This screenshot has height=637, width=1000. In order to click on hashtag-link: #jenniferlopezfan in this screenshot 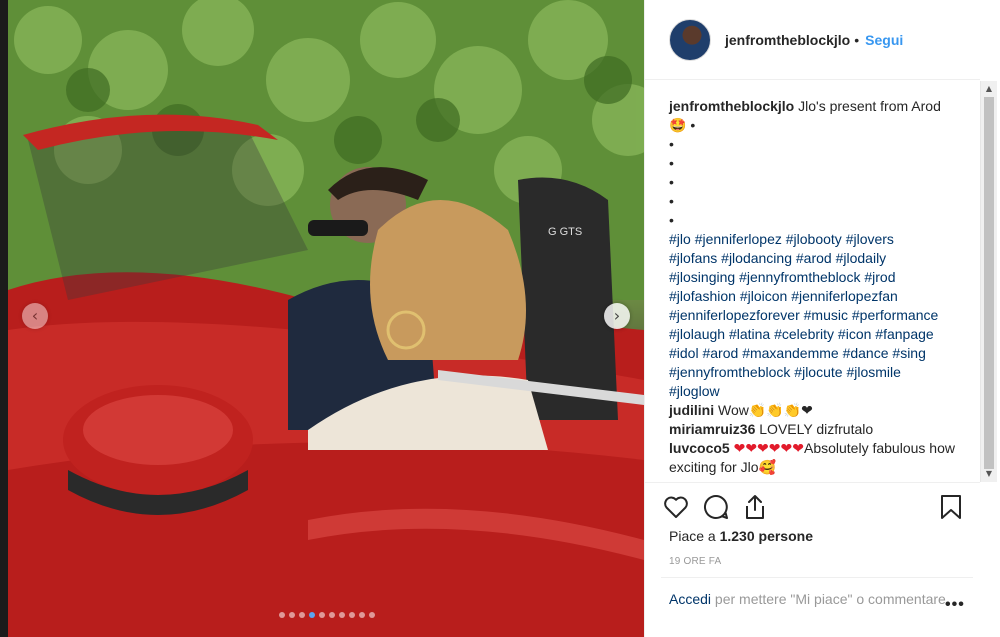, I will do `click(844, 296)`.